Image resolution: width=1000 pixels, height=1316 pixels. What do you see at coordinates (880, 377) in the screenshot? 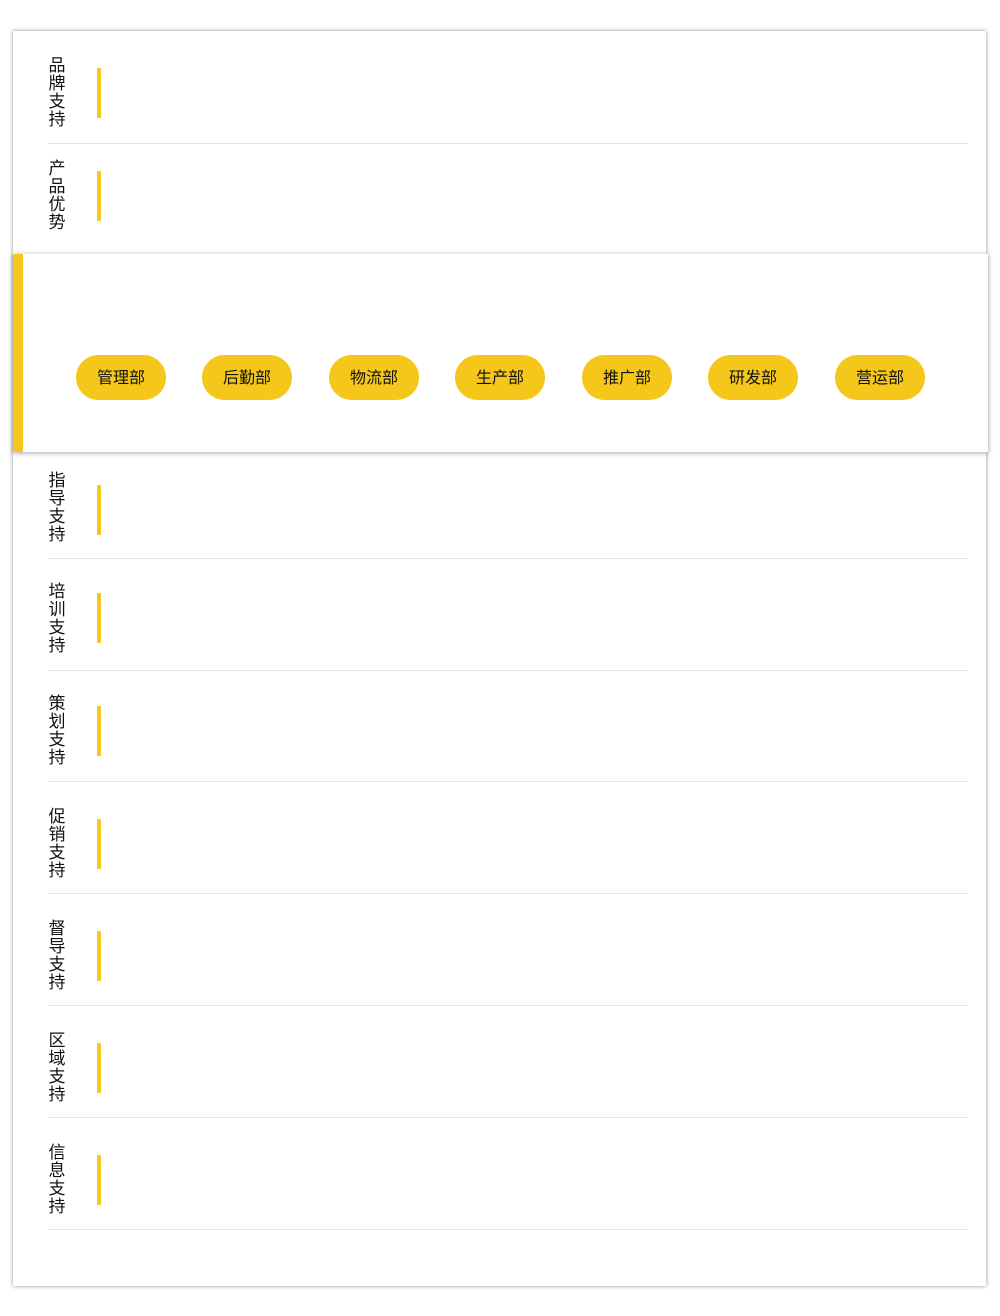
I see `department-button-operations: 营运部` at bounding box center [880, 377].